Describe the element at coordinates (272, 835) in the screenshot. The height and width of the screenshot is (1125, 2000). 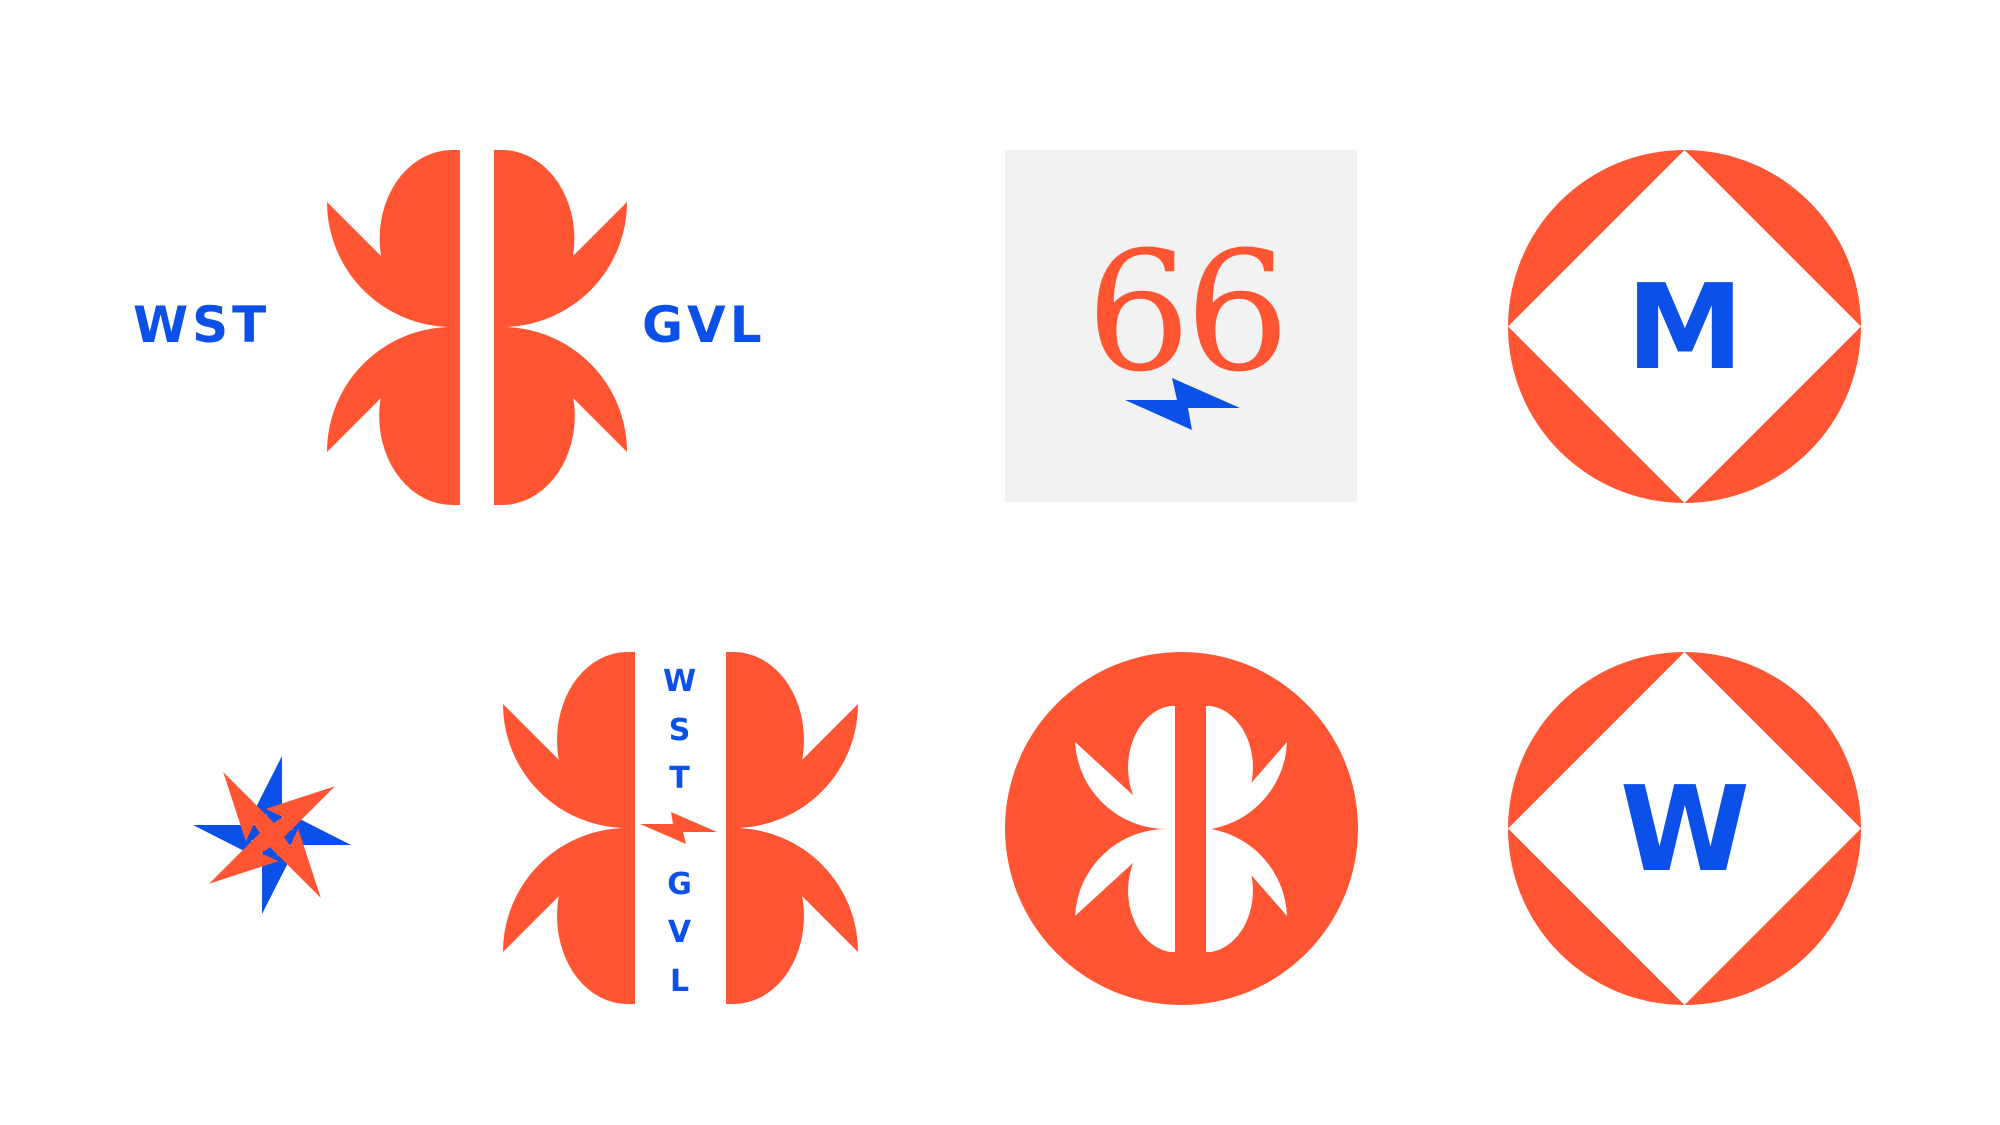
I see `lightning-burst-icon` at that location.